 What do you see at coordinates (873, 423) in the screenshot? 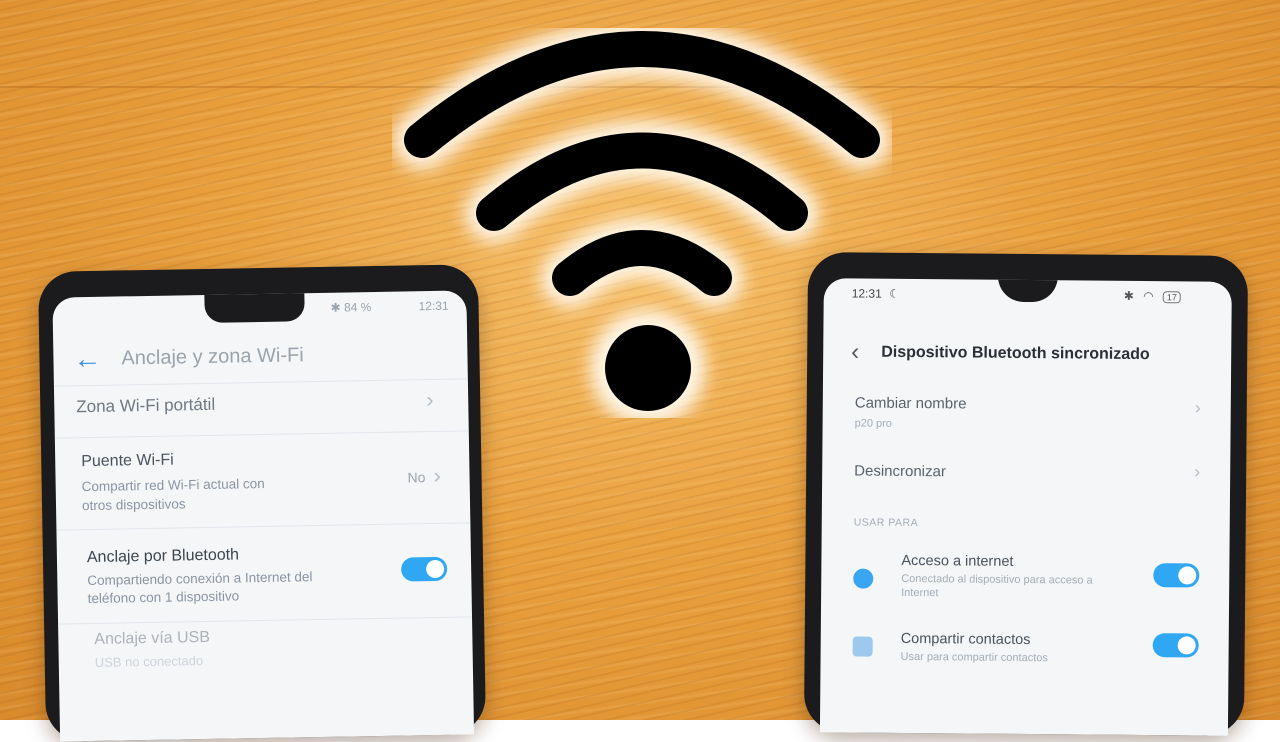
I see `row-subtitle: p20 pro` at bounding box center [873, 423].